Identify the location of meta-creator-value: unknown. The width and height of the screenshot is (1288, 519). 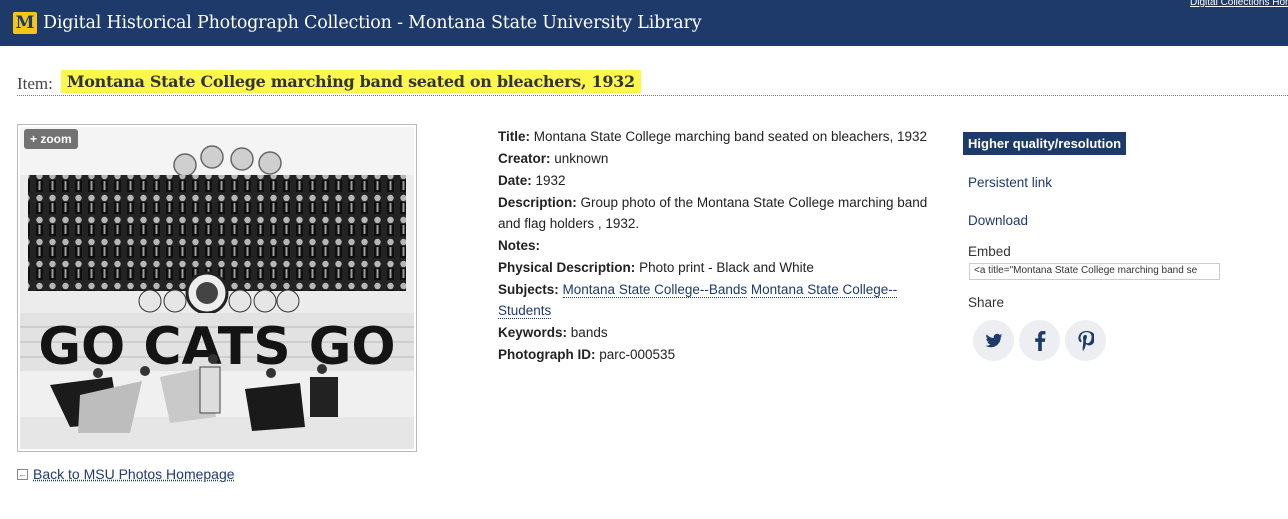
(581, 158).